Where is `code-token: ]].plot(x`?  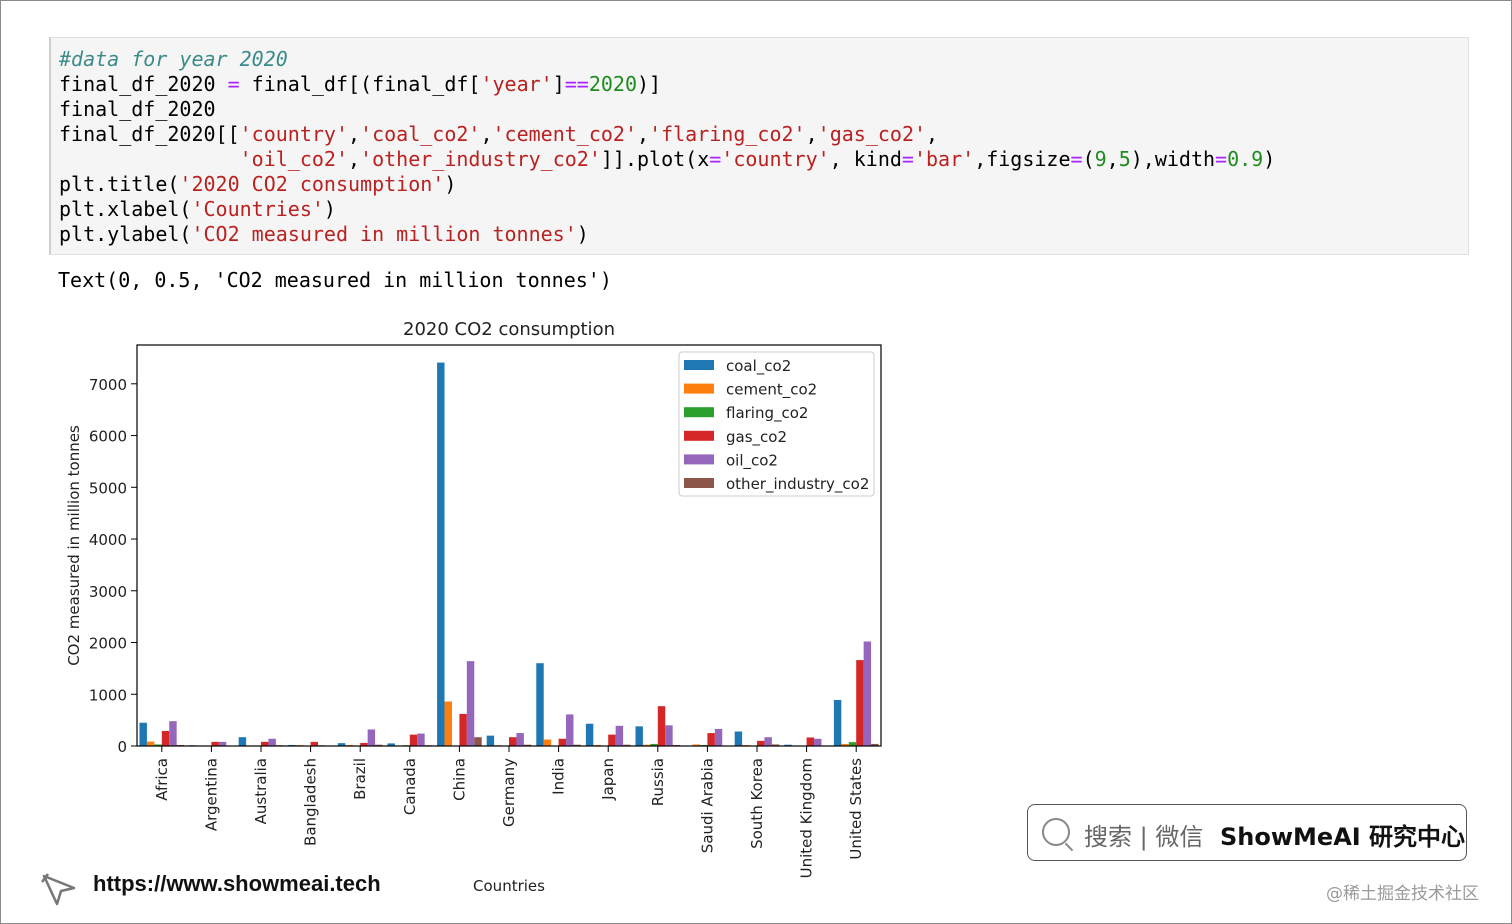
code-token: ]].plot(x is located at coordinates (655, 159).